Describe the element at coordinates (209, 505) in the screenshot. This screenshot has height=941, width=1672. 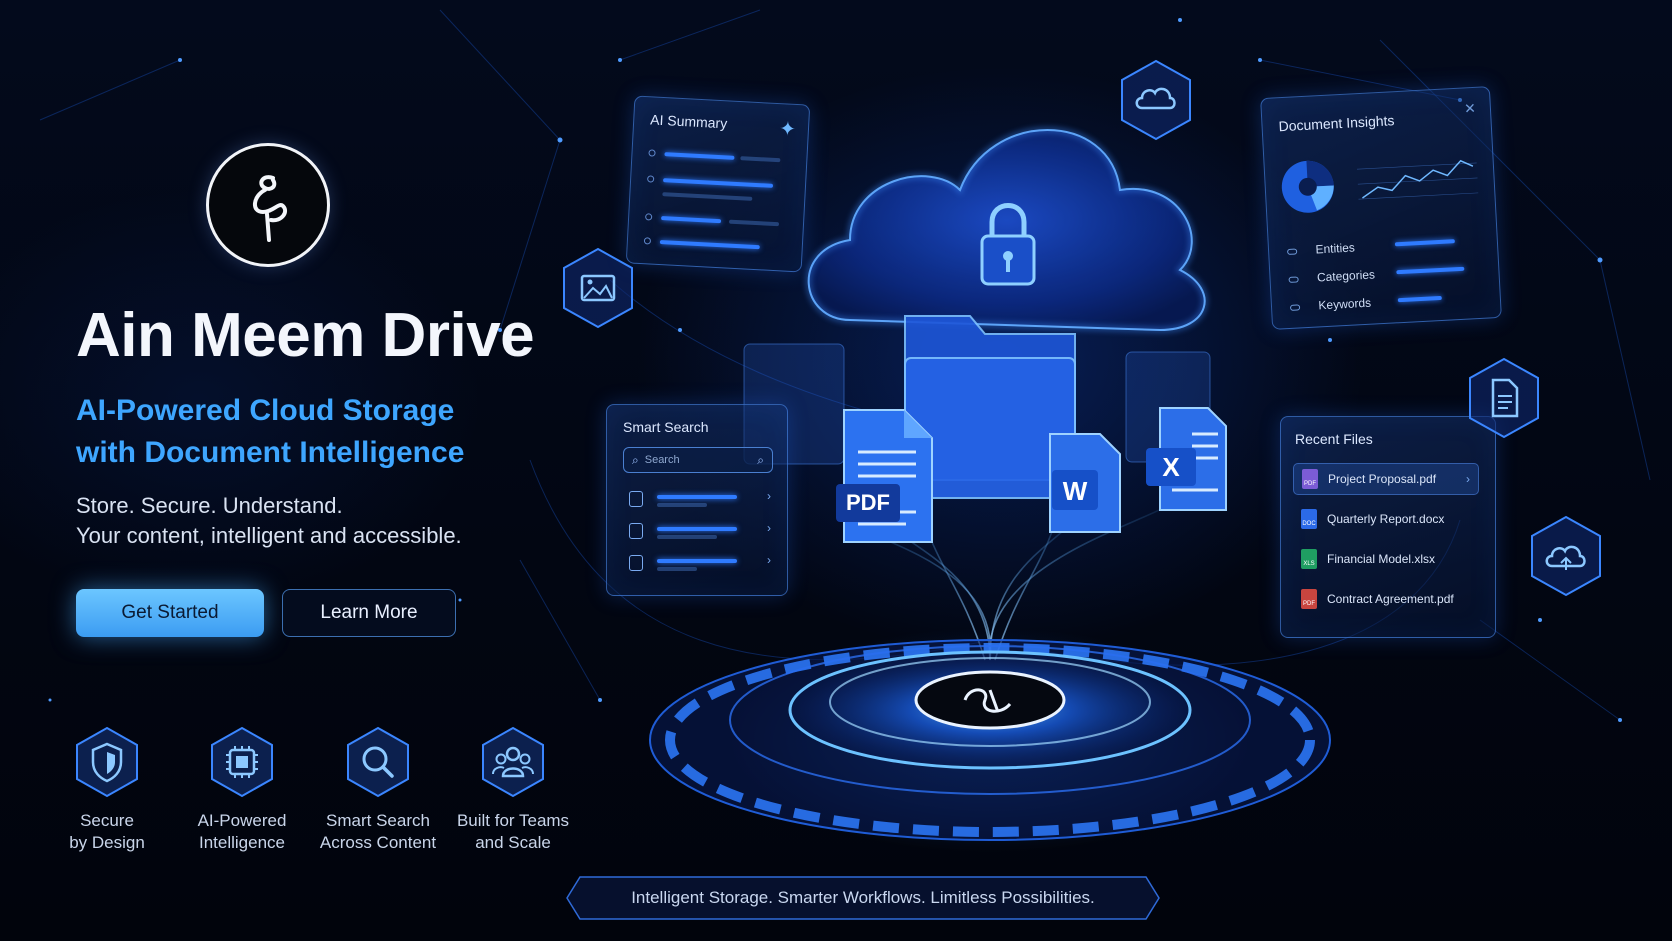
I see `tagline-line-1: Store. Secure. Understand.` at that location.